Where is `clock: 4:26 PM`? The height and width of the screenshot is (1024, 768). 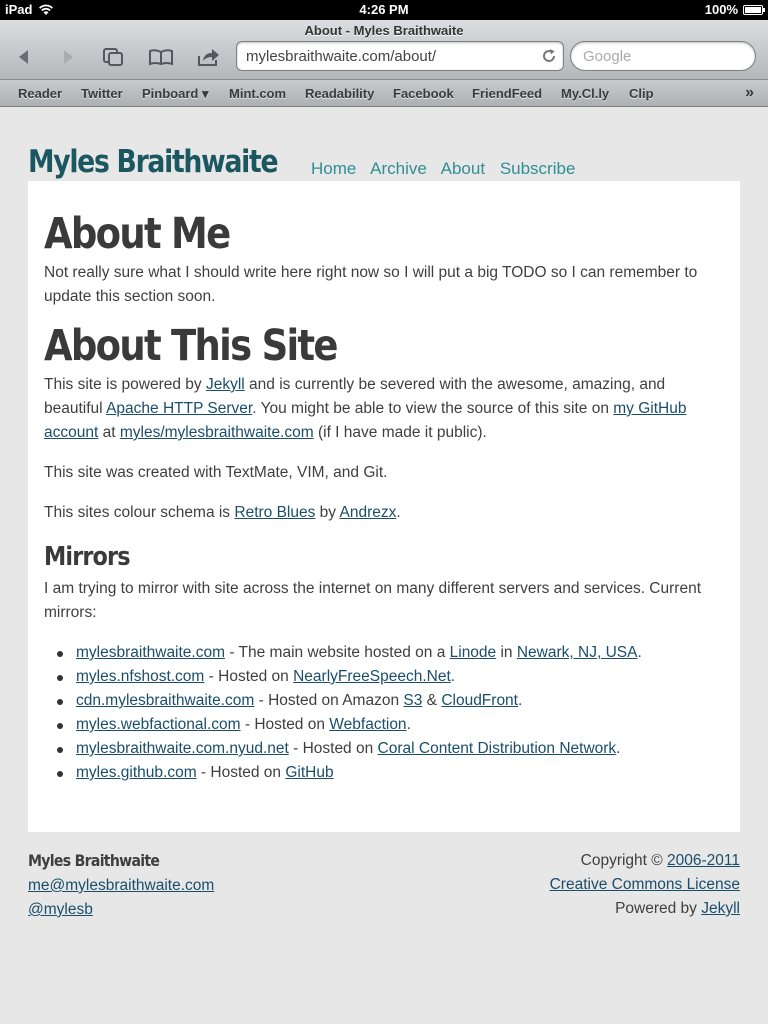
clock: 4:26 PM is located at coordinates (384, 9).